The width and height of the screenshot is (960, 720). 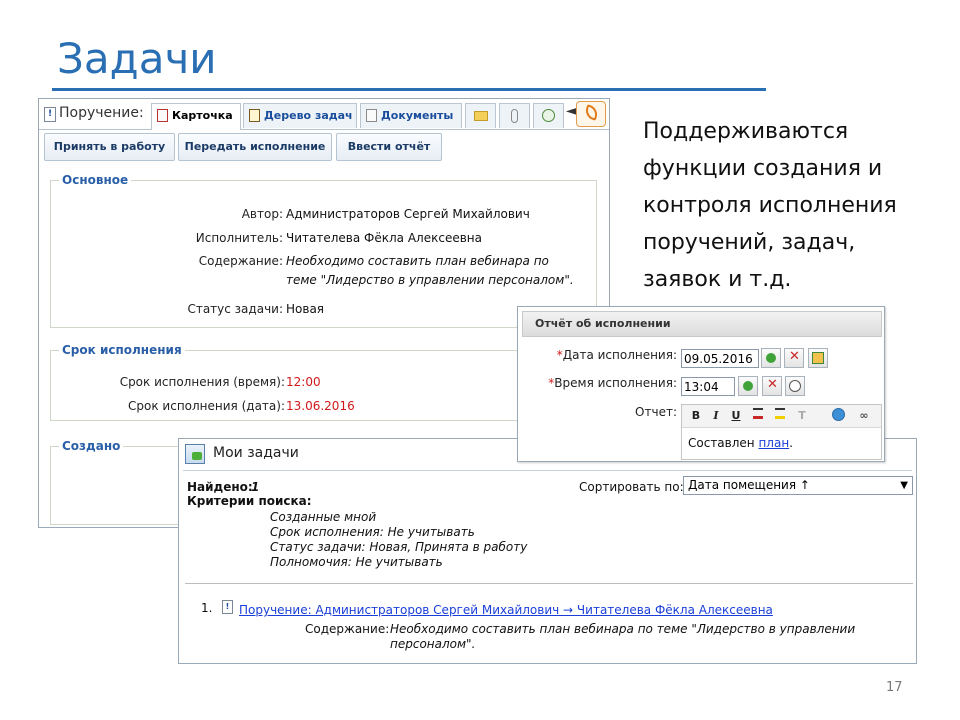 I want to click on task-window-header-label: Поручение:, so click(x=101, y=113).